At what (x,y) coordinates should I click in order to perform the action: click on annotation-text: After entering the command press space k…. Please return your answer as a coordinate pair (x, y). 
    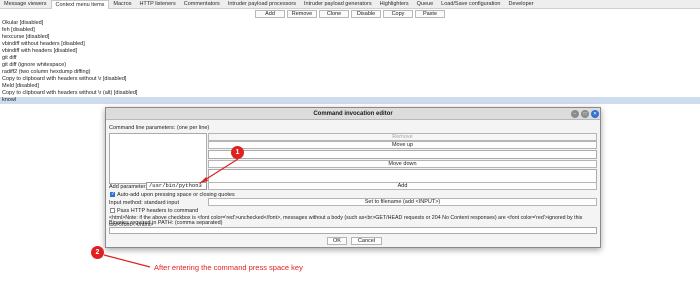
    Looking at the image, I should click on (228, 267).